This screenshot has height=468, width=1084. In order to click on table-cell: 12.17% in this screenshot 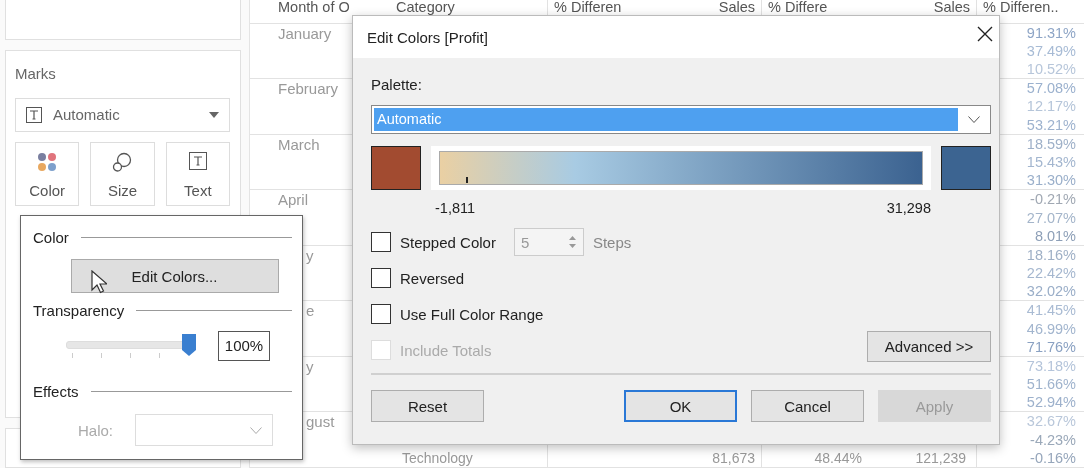, I will do `click(1051, 106)`.